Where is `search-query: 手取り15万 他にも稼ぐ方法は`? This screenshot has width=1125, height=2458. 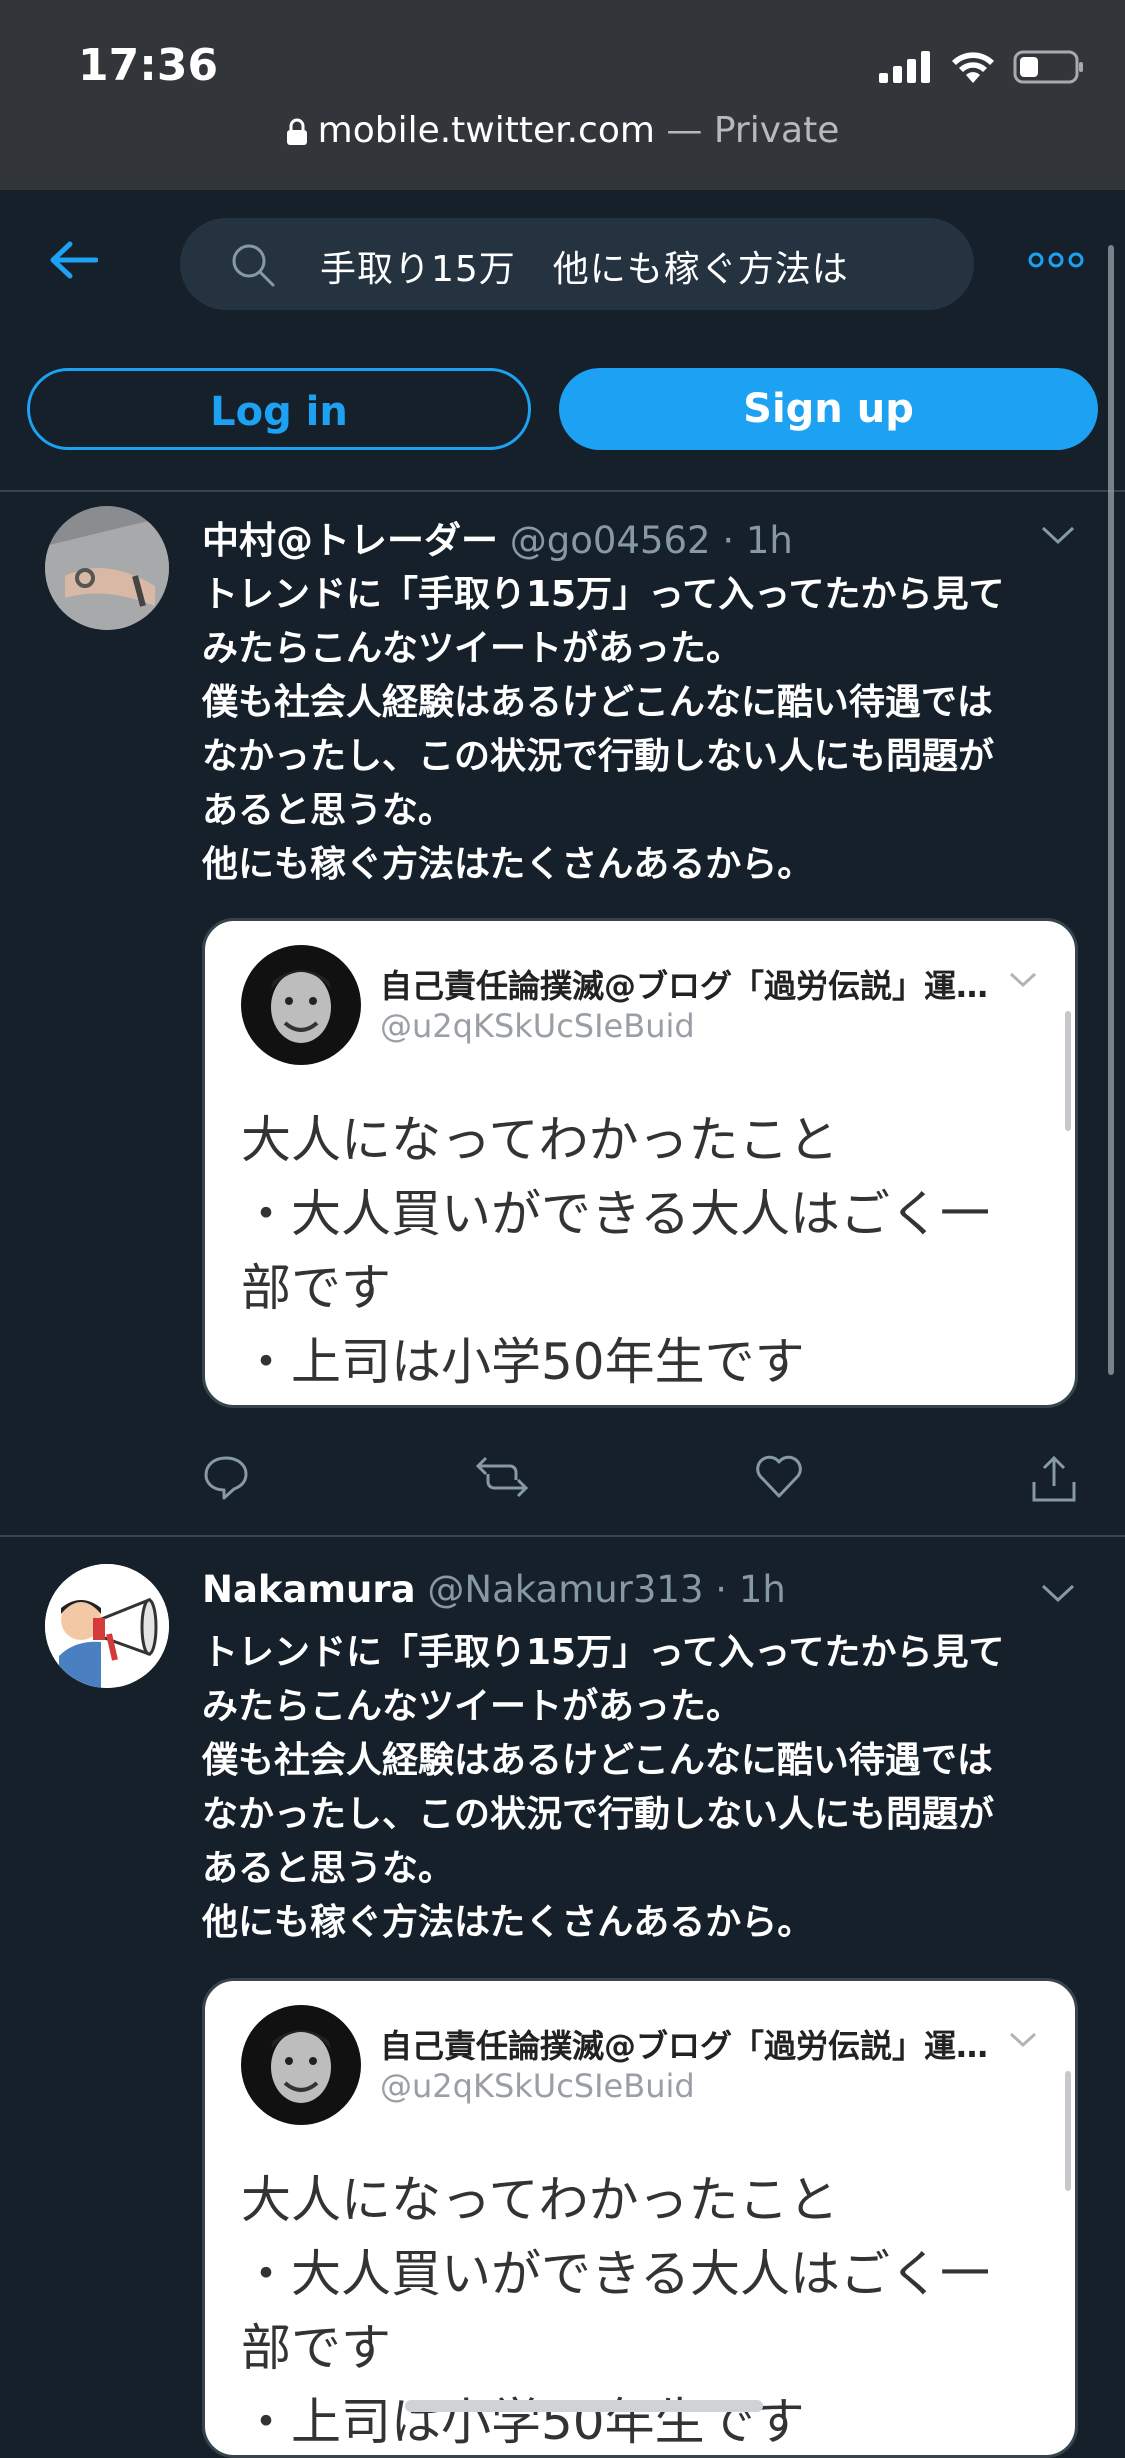
search-query: 手取り15万 他にも稼ぐ方法は is located at coordinates (584, 269).